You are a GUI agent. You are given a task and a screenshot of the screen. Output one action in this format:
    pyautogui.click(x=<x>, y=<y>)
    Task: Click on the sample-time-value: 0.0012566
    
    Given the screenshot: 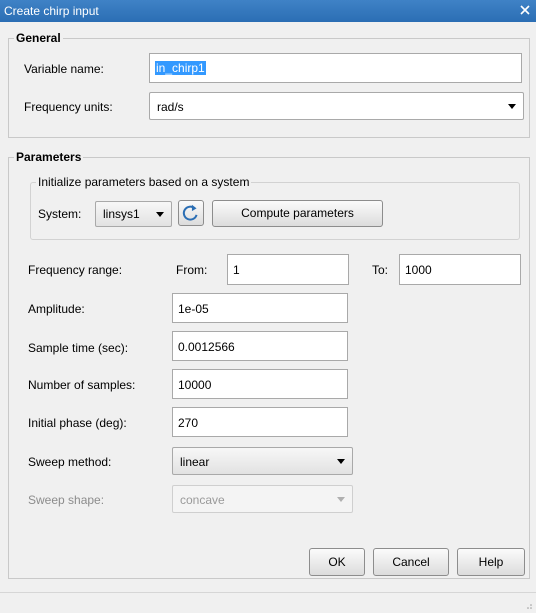 What is the action you would take?
    pyautogui.click(x=206, y=347)
    